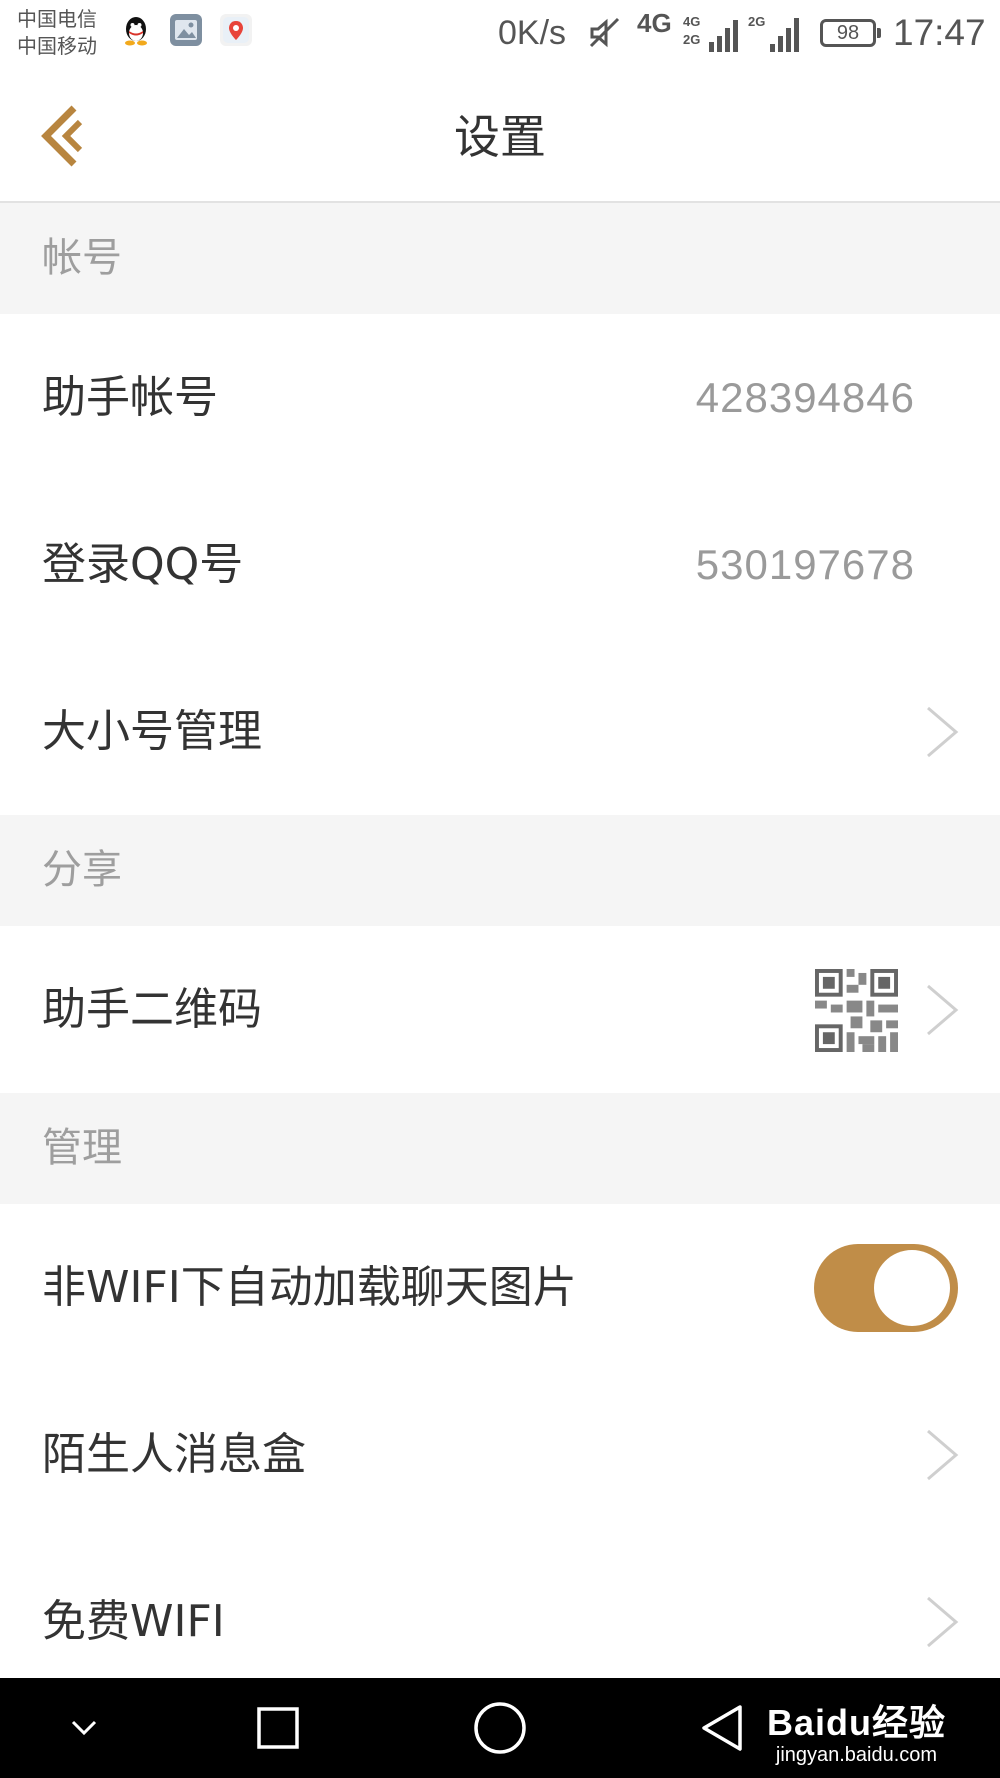  Describe the element at coordinates (152, 1009) in the screenshot. I see `row-label: 助手二维码` at that location.